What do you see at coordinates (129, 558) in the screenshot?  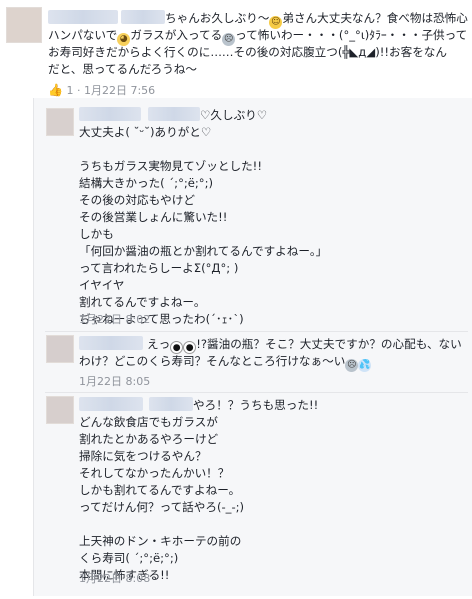 I see `reply-3-line: くら寿司( ´;°;ё;°;)` at bounding box center [129, 558].